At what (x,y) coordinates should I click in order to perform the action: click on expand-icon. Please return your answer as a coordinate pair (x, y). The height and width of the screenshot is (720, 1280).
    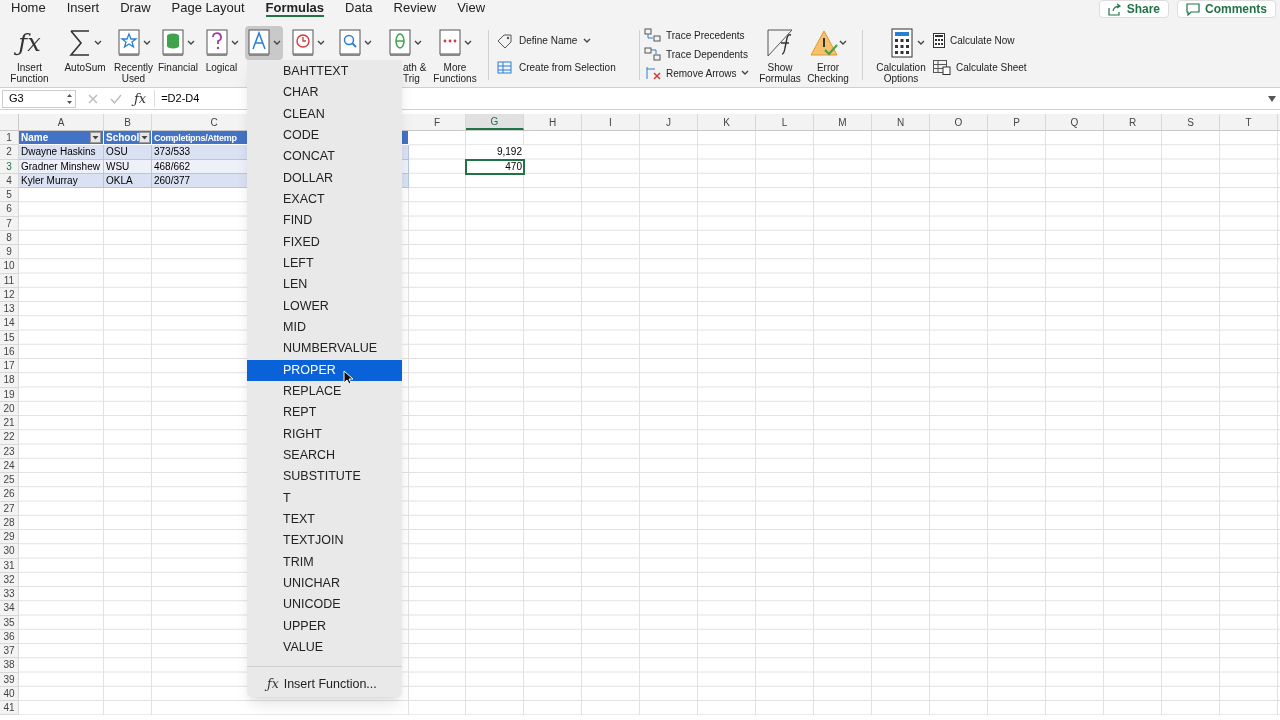
    Looking at the image, I should click on (1272, 98).